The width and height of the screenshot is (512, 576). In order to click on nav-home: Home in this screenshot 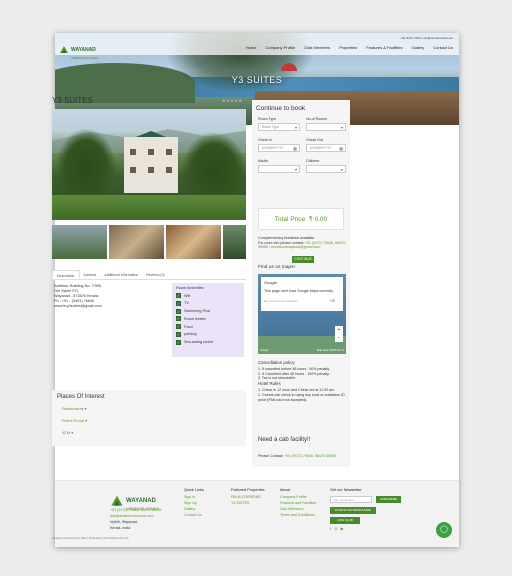, I will do `click(251, 47)`.